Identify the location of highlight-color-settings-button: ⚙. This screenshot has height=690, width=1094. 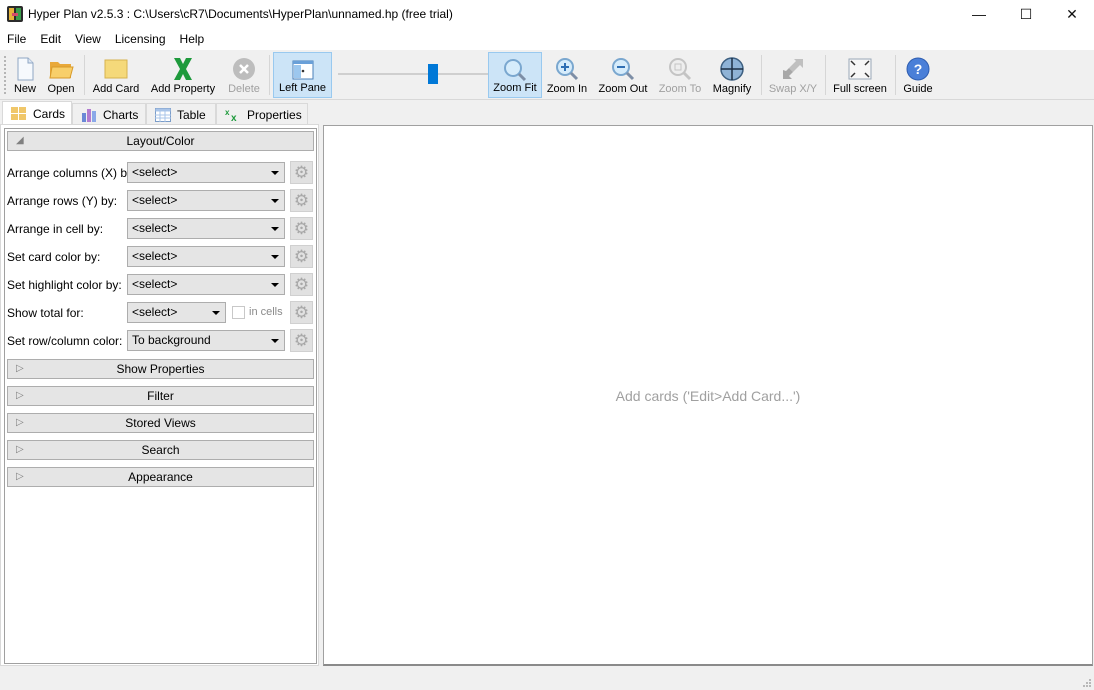
(301, 284).